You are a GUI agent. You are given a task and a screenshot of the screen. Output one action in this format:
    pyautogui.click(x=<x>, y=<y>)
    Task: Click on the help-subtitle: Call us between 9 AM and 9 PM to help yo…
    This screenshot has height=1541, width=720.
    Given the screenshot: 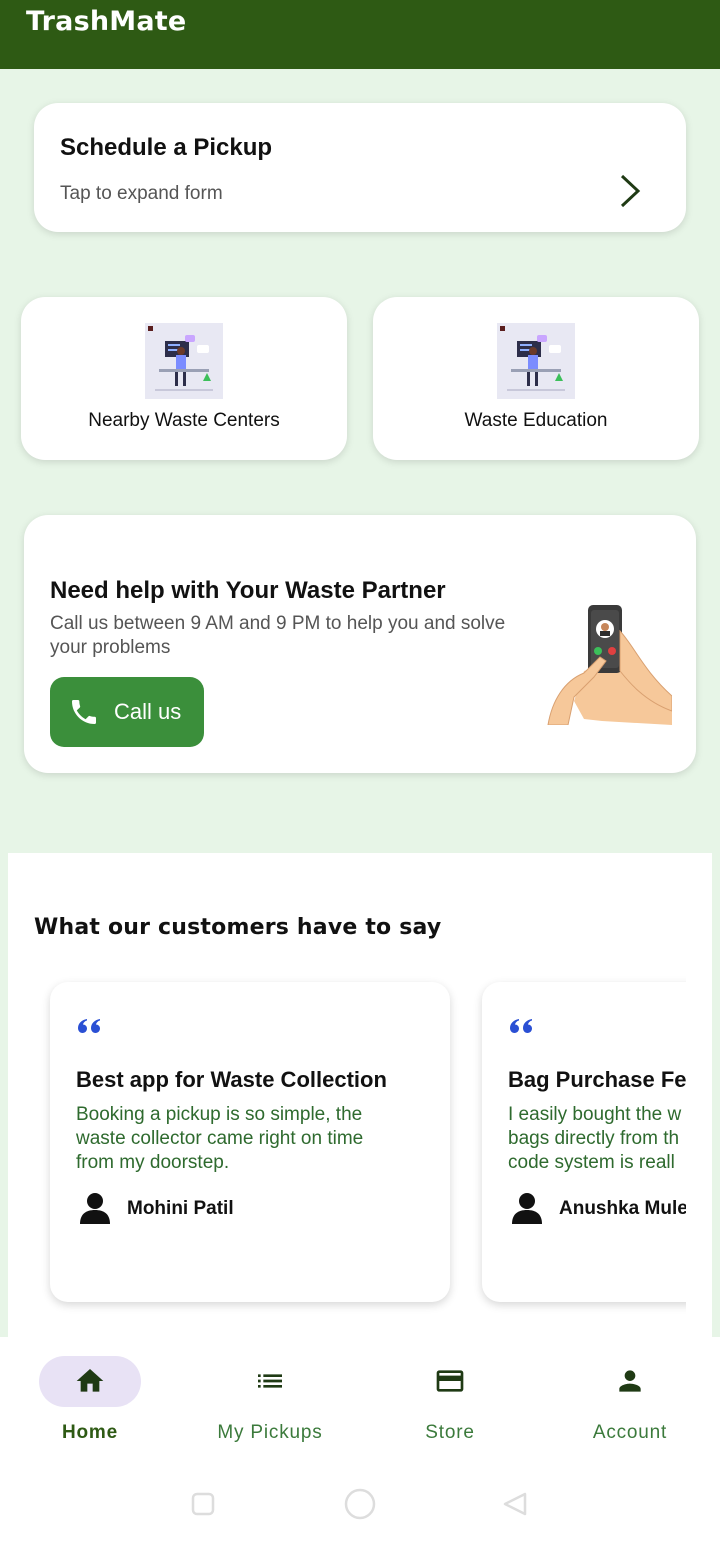 What is the action you would take?
    pyautogui.click(x=278, y=635)
    